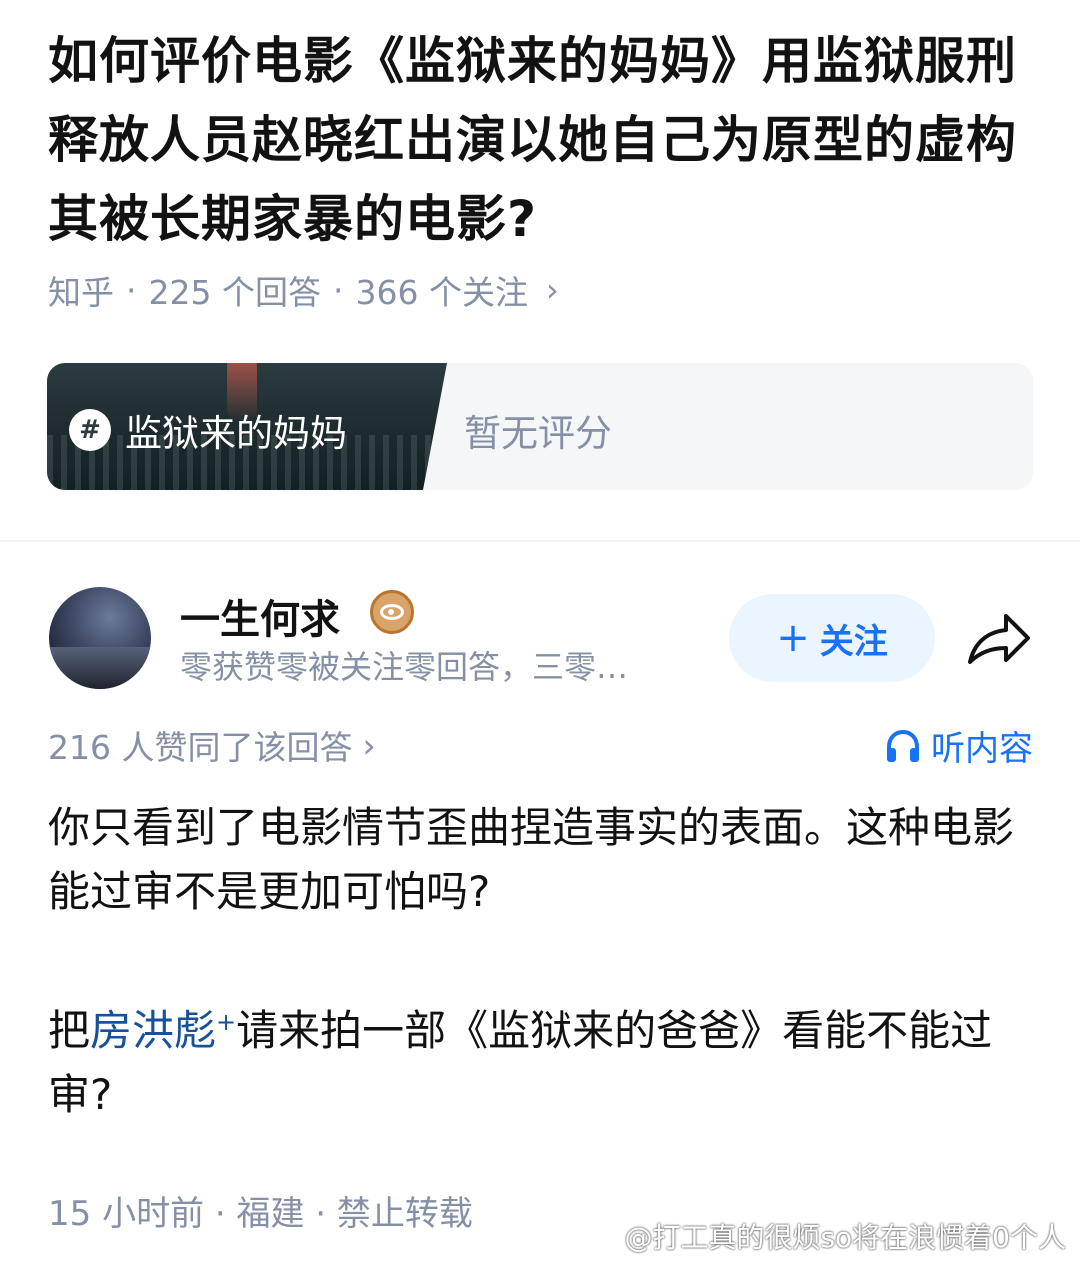 The image size is (1080, 1261). I want to click on listen-label: 听内容, so click(982, 749).